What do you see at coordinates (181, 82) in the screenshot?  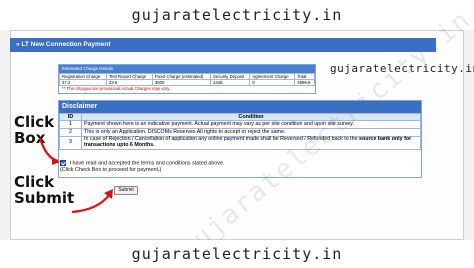 I see `val-fixed-charge: 3500` at bounding box center [181, 82].